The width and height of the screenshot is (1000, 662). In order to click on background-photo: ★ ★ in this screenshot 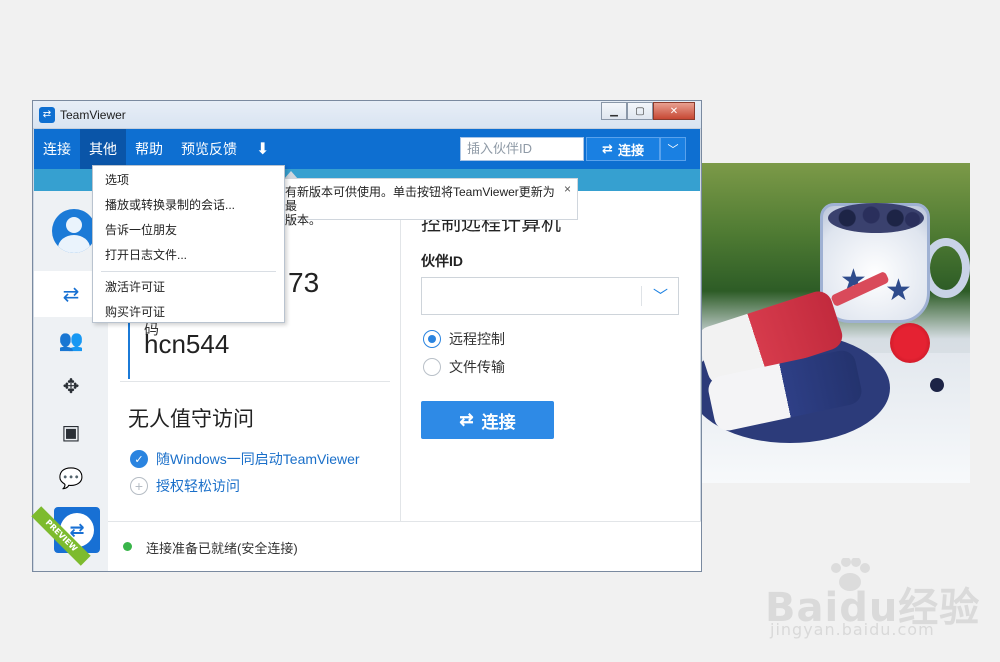, I will do `click(835, 323)`.